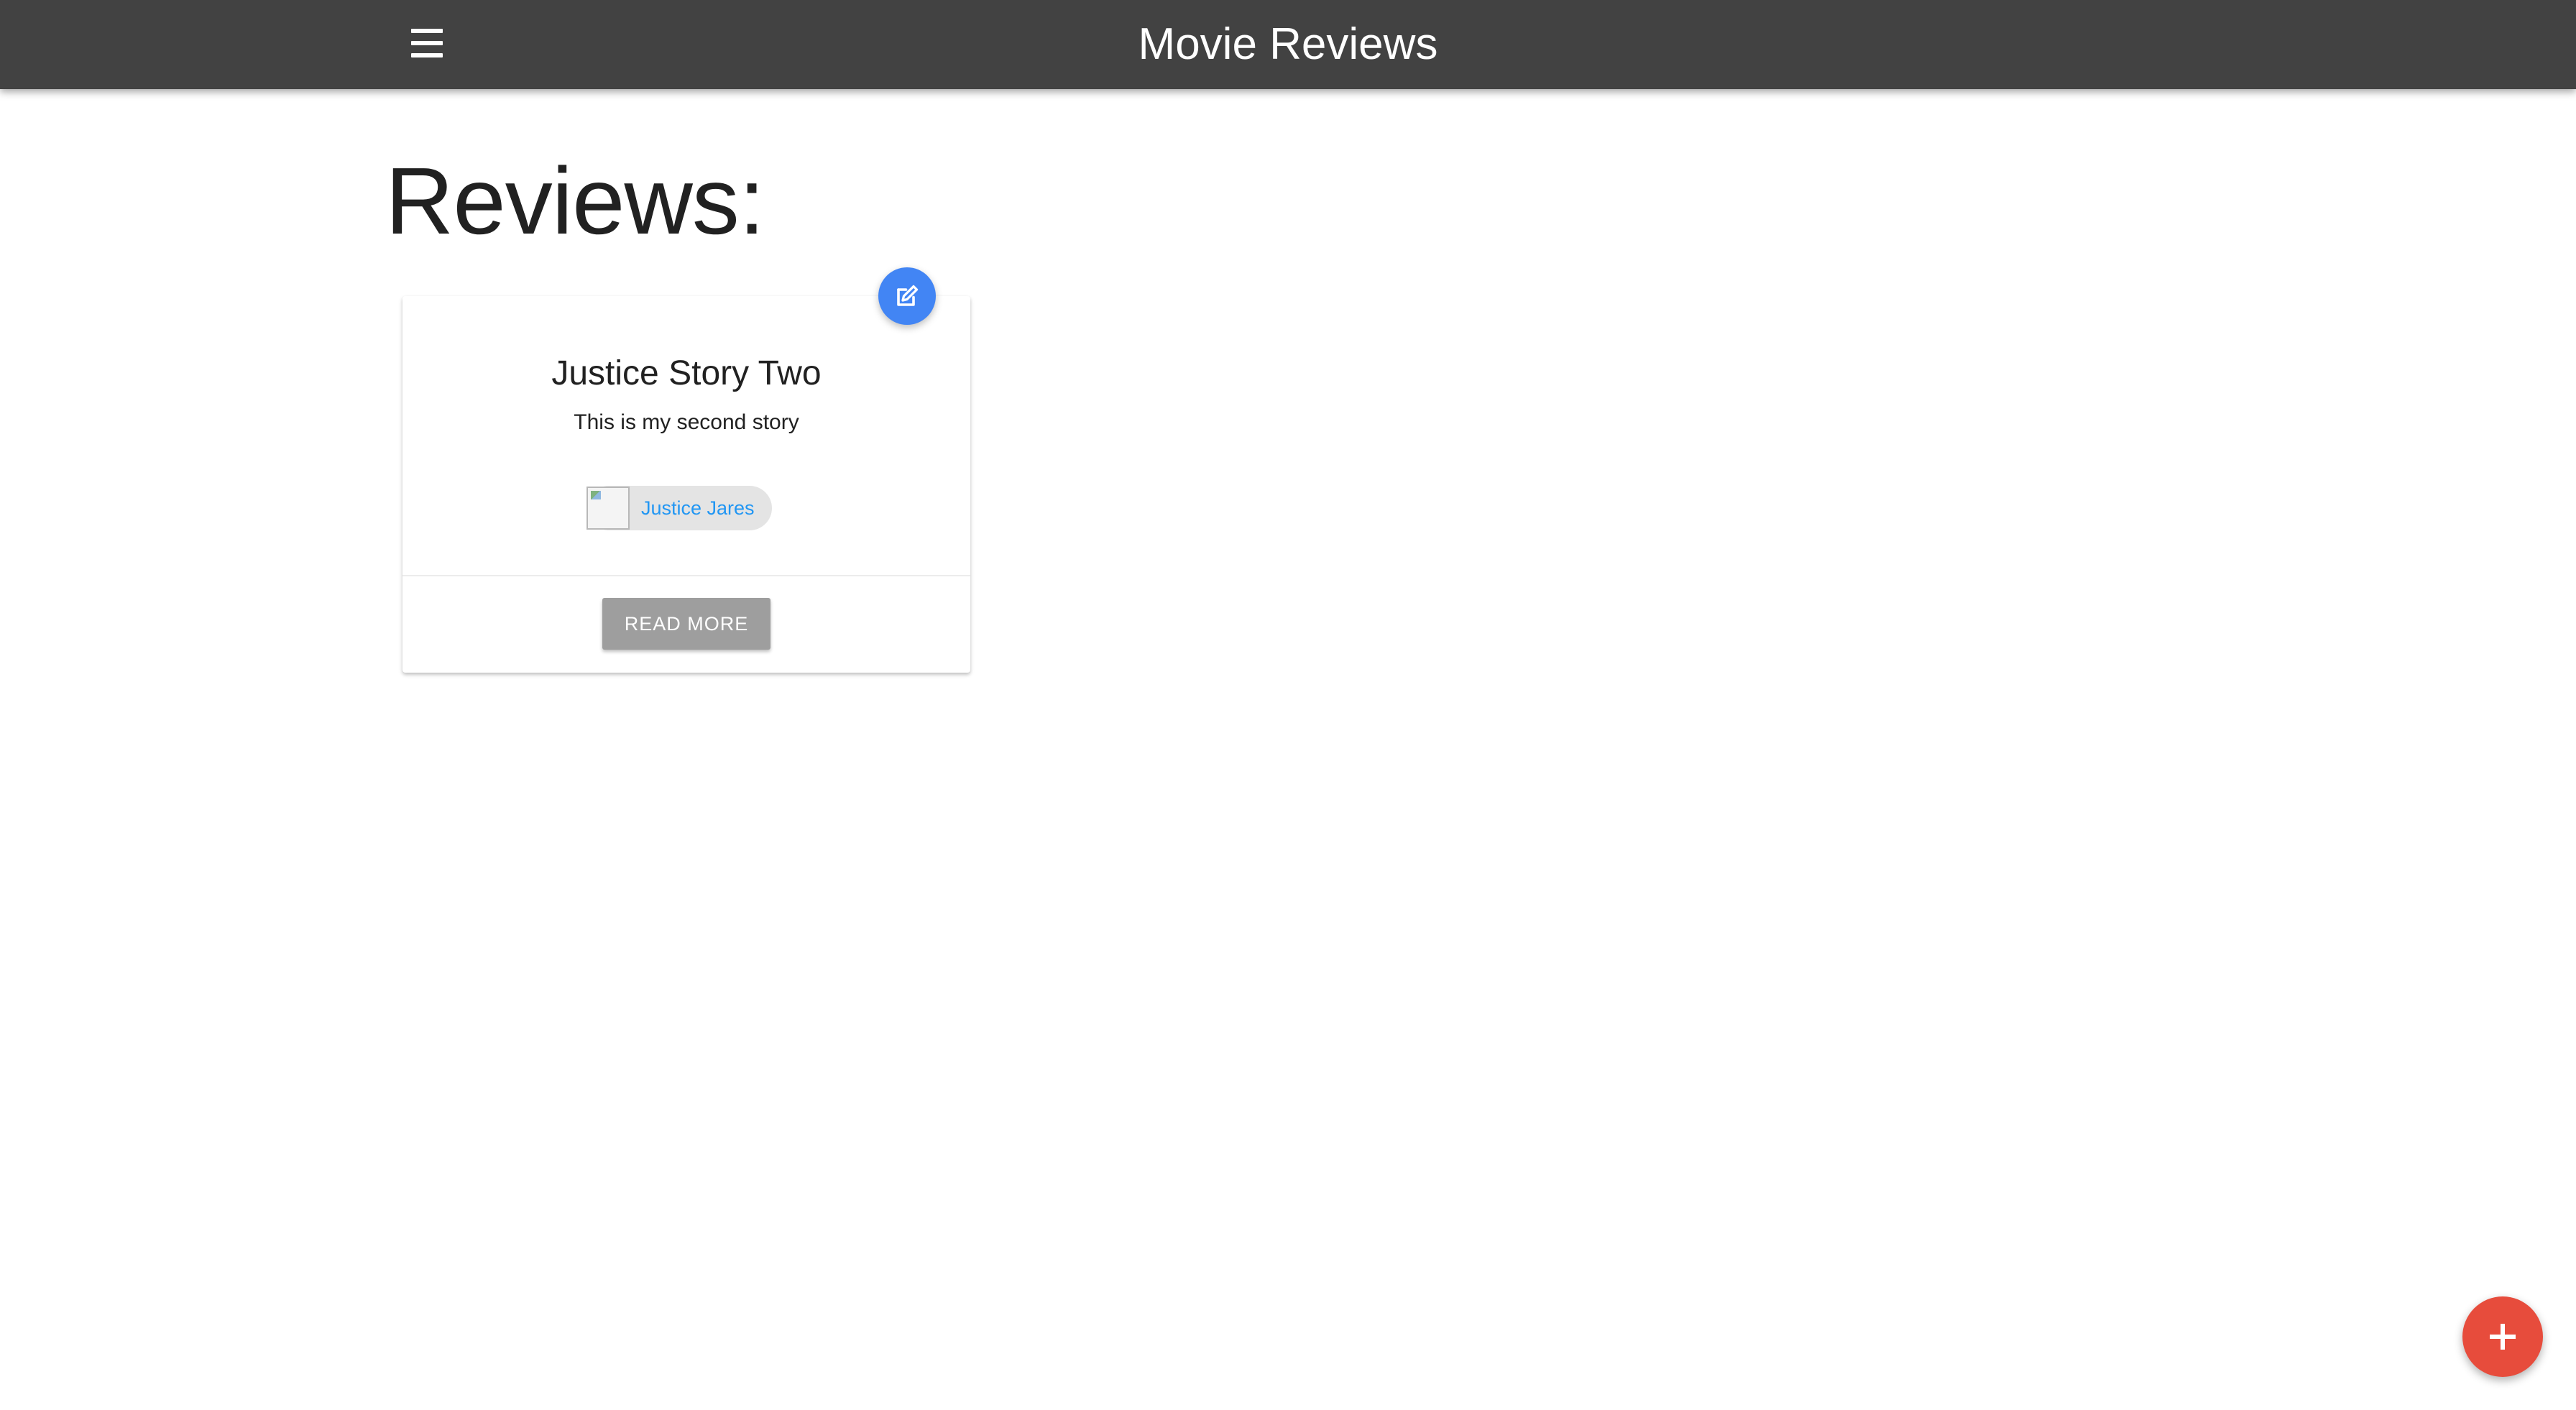 The image size is (2576, 1410). Describe the element at coordinates (698, 508) in the screenshot. I see `author-name-link: Justice Jares` at that location.